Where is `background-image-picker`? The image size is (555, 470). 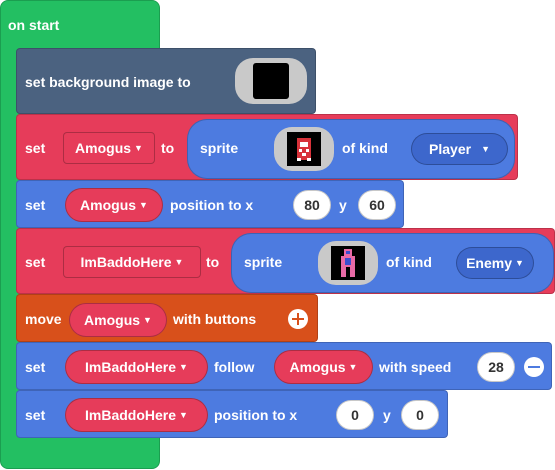 background-image-picker is located at coordinates (271, 81).